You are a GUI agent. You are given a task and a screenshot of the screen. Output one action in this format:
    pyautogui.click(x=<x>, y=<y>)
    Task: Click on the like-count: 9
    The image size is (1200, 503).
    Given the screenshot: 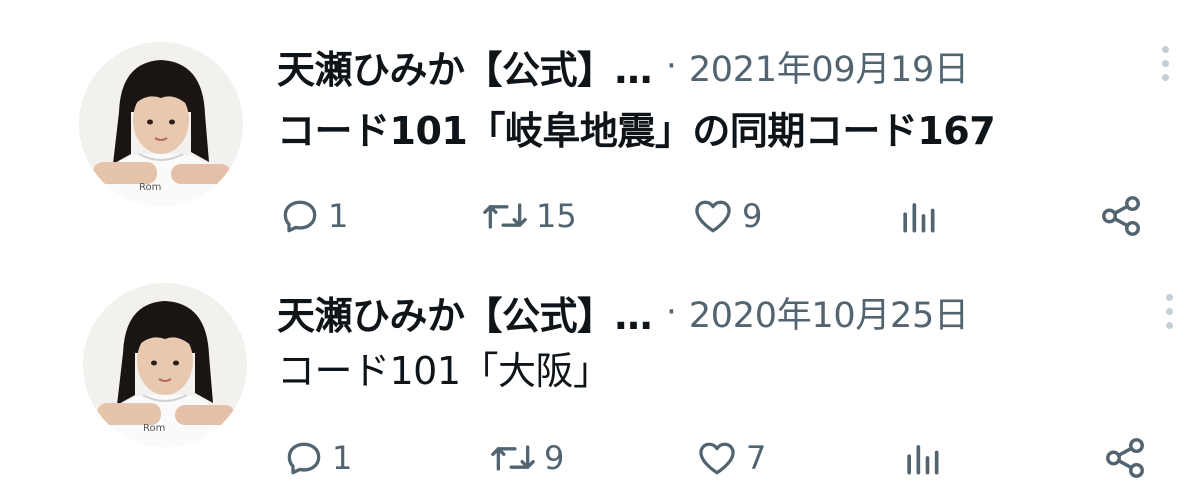 What is the action you would take?
    pyautogui.click(x=752, y=216)
    